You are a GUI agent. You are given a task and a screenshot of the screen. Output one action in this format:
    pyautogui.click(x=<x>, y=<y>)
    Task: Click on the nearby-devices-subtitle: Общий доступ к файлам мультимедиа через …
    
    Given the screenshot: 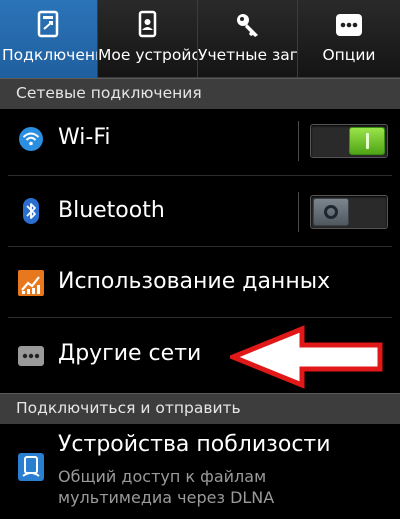 What is the action you would take?
    pyautogui.click(x=166, y=487)
    